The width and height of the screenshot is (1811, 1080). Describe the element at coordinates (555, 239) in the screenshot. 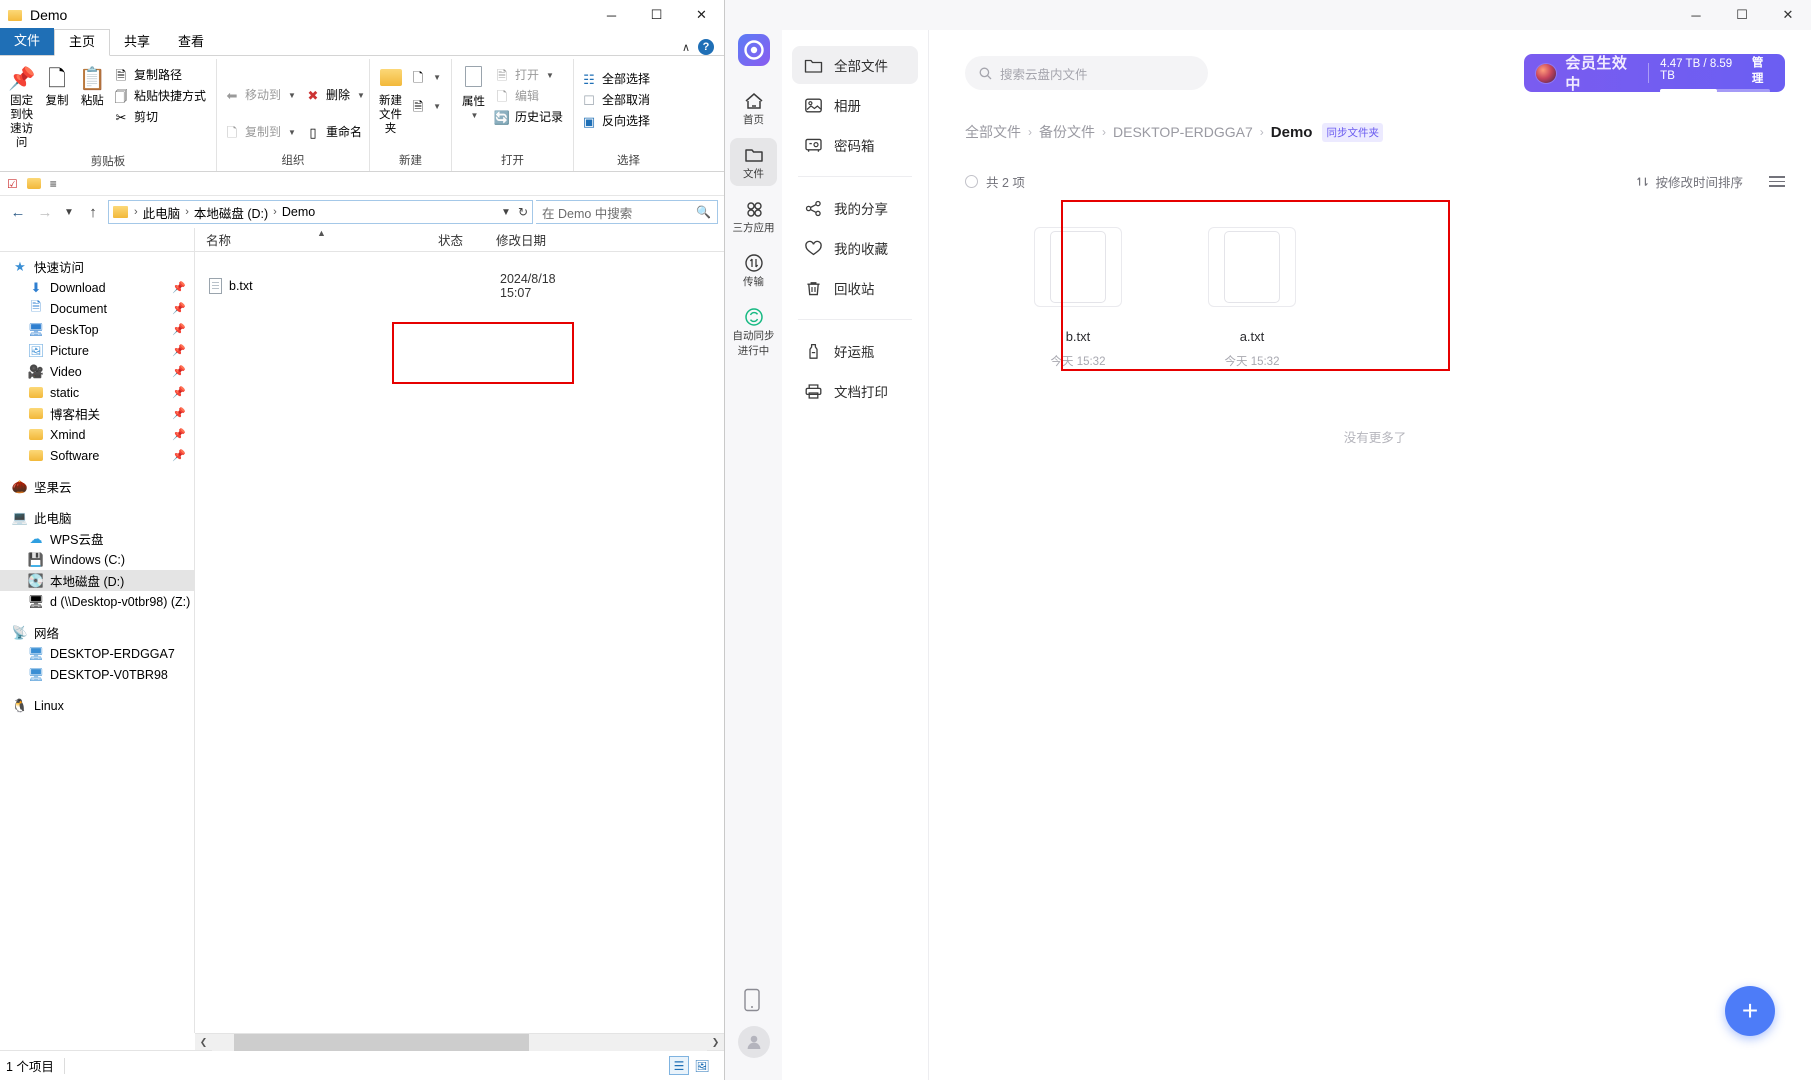

I see `column-header-modified: 修改日期` at that location.